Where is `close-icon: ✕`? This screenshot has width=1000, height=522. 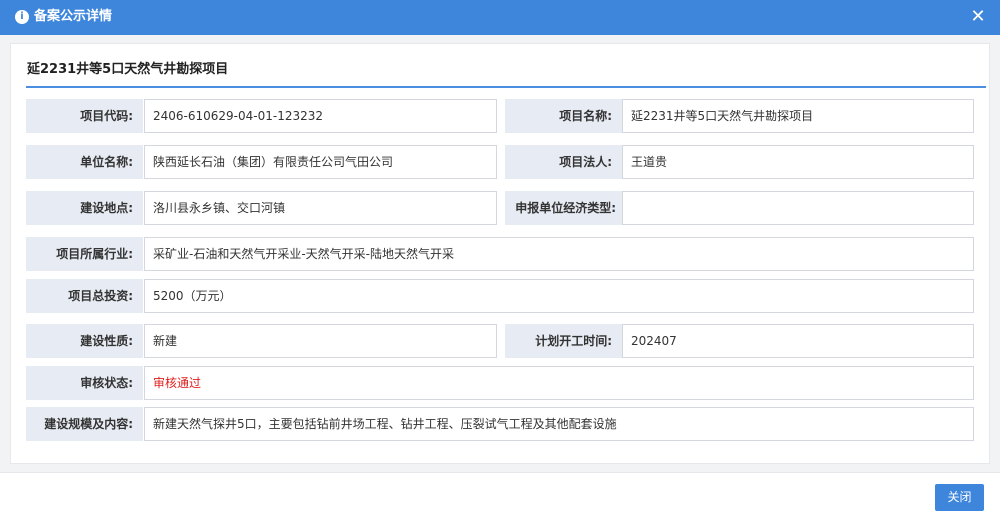 close-icon: ✕ is located at coordinates (978, 17).